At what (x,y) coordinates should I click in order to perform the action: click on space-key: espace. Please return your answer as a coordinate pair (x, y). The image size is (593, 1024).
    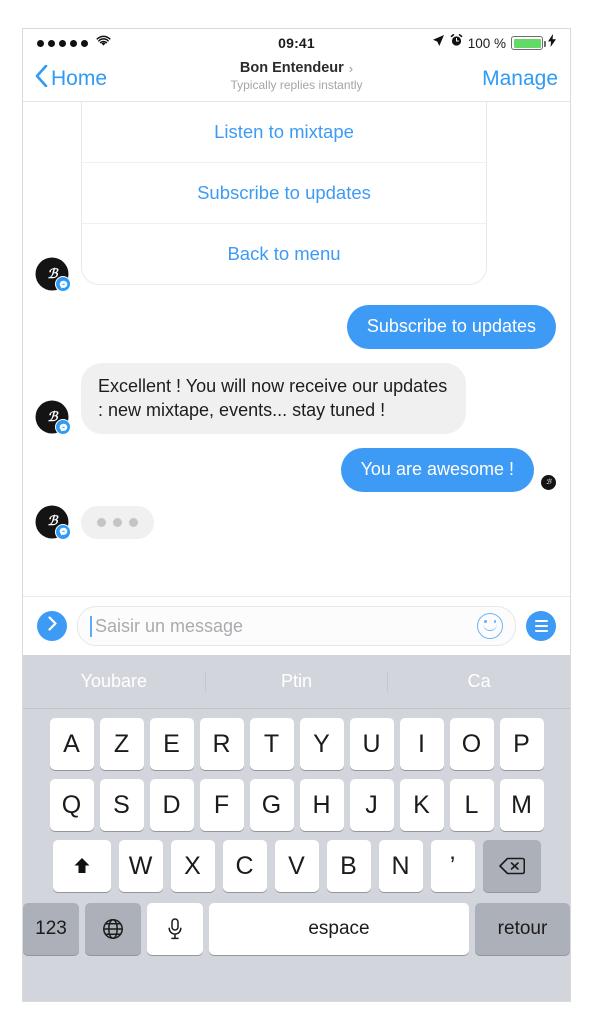
    Looking at the image, I should click on (339, 929).